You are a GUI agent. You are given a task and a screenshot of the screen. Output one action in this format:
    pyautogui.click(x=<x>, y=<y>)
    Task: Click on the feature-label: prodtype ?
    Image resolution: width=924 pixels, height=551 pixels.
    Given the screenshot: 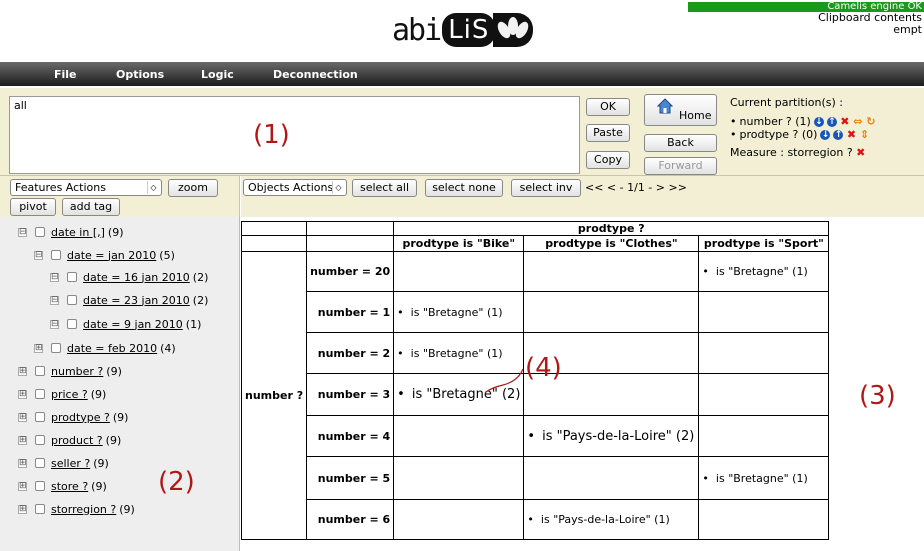 What is the action you would take?
    pyautogui.click(x=80, y=417)
    